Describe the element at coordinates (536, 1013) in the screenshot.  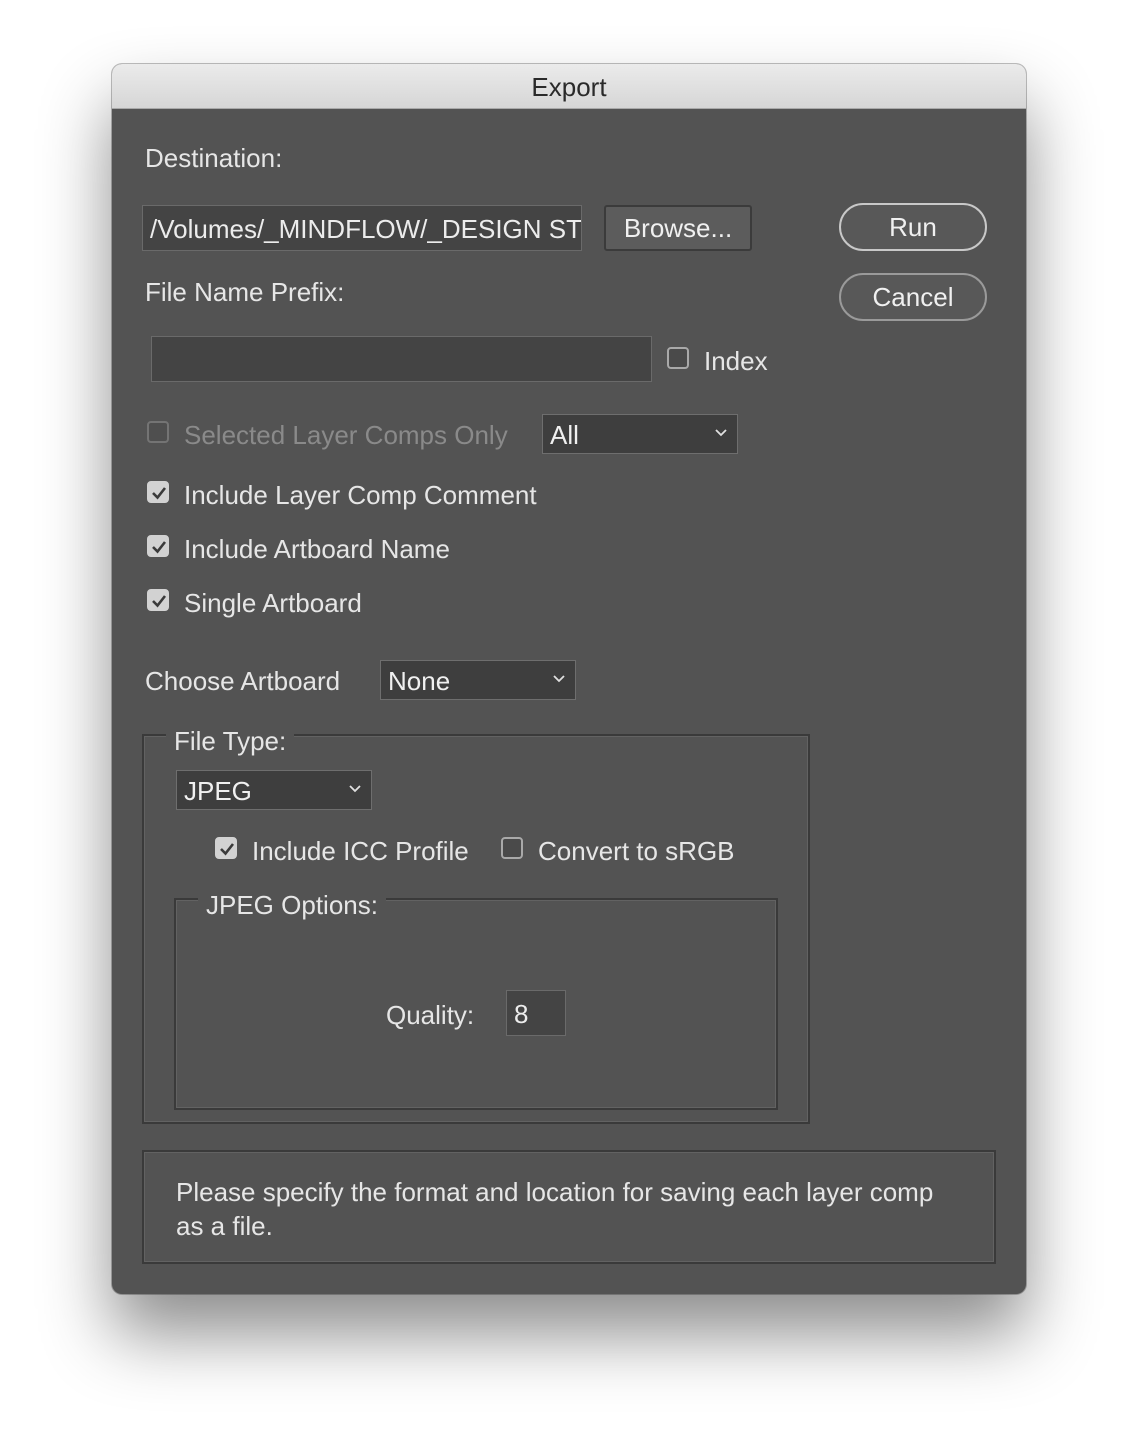
I see `quality-input: 8` at that location.